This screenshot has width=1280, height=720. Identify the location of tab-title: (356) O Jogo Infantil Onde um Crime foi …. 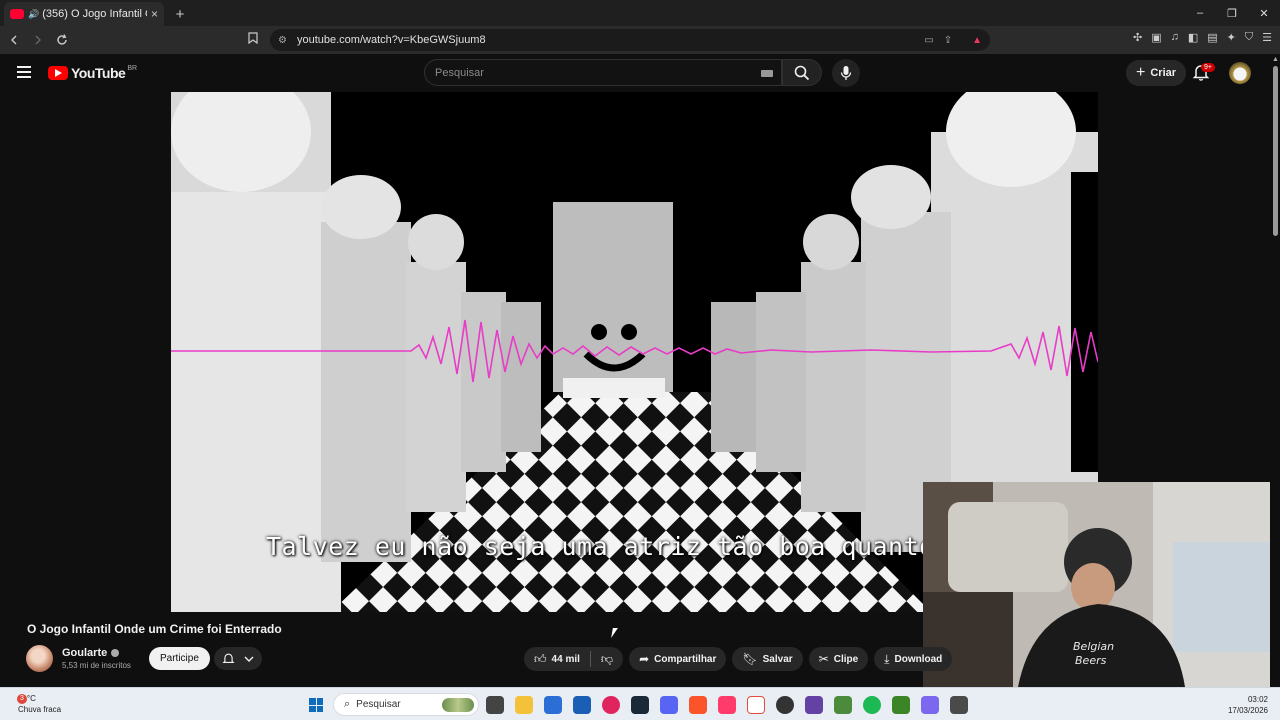
(94, 14).